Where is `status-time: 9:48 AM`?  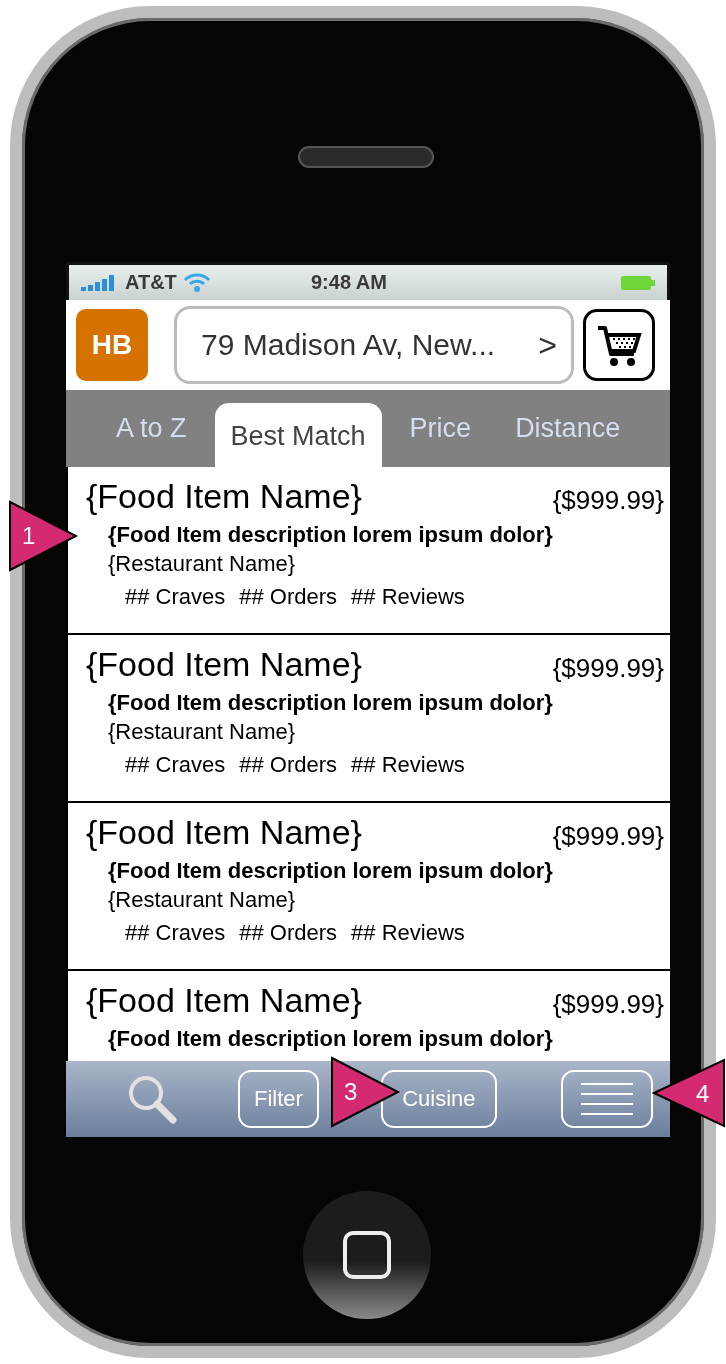
status-time: 9:48 AM is located at coordinates (349, 282).